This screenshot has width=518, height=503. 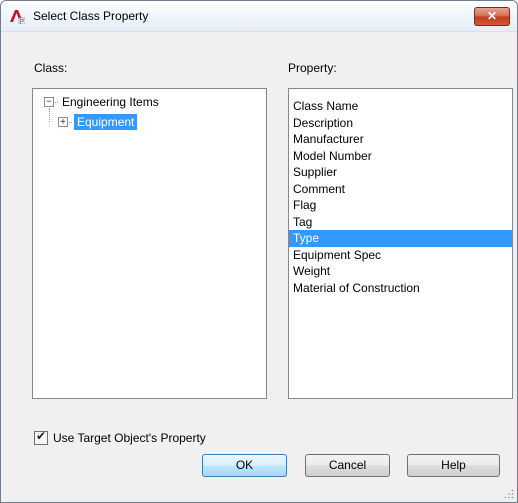 I want to click on title-bar: P Select Class Property ✕, so click(x=259, y=16).